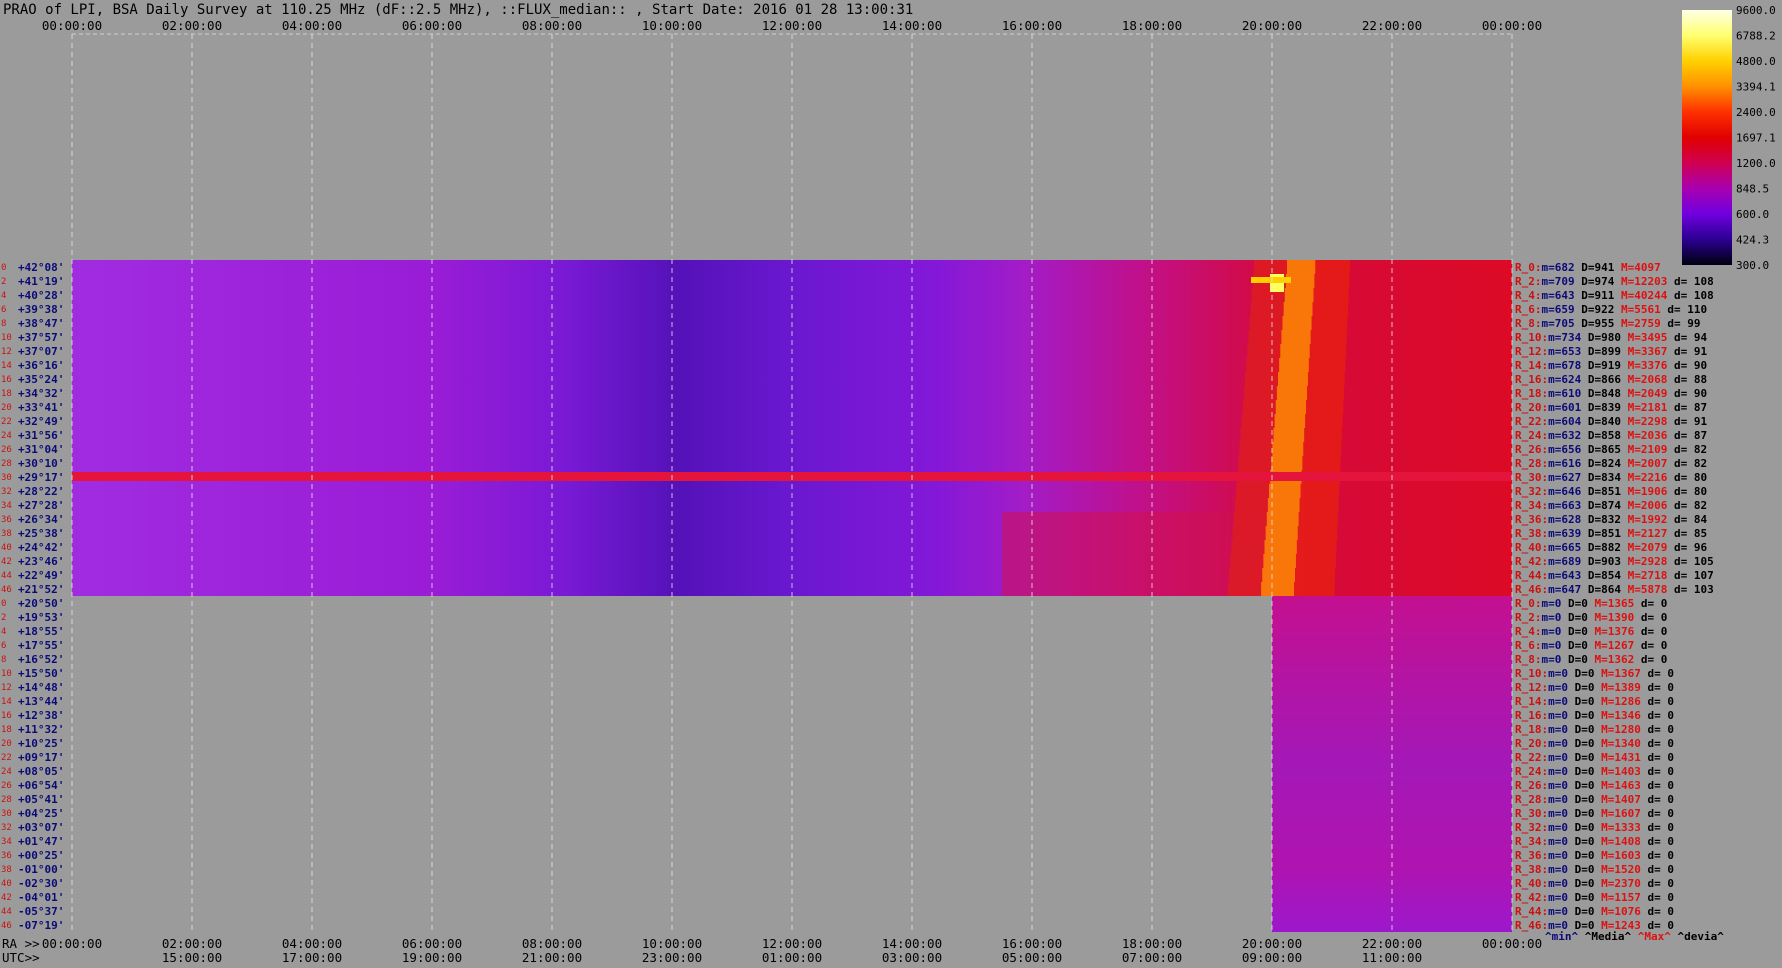 This screenshot has width=1782, height=968. What do you see at coordinates (1756, 163) in the screenshot?
I see `colorbar-tick: 1200.0` at bounding box center [1756, 163].